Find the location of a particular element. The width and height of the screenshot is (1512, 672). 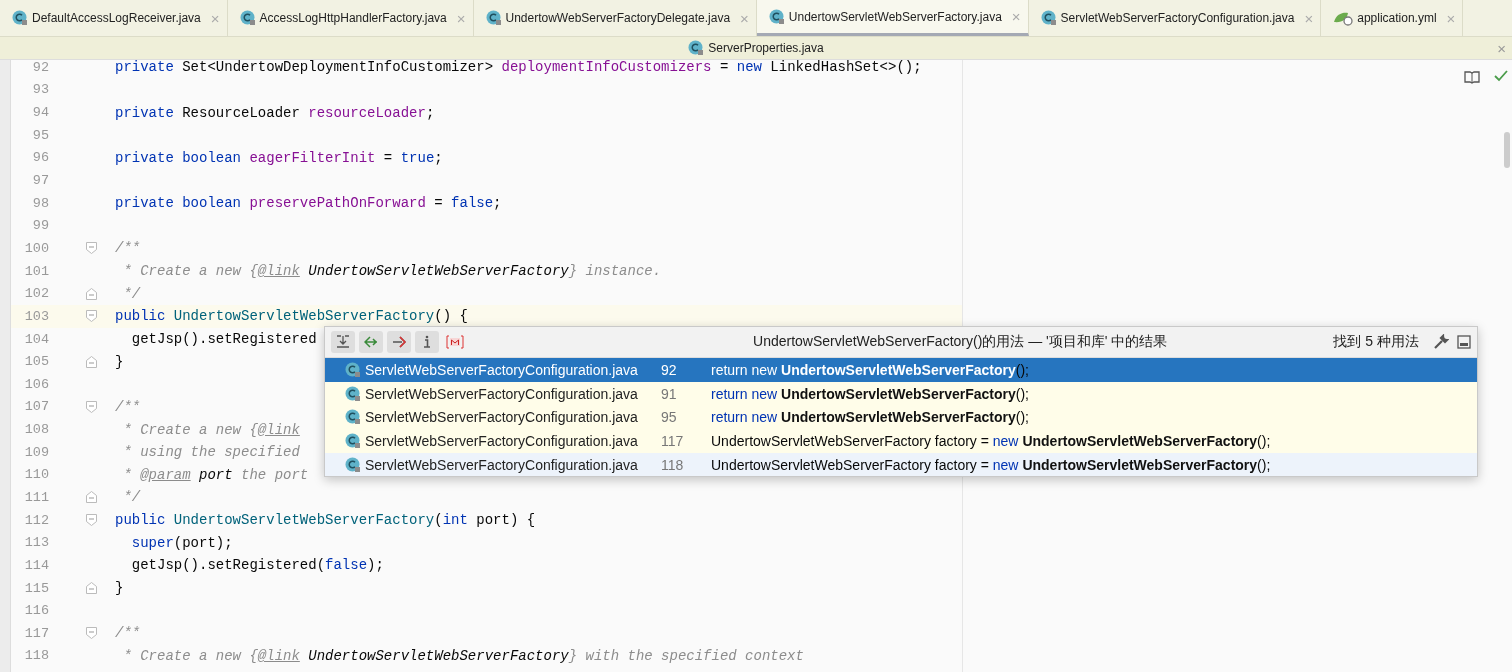

line-number: 99 is located at coordinates (40, 226).